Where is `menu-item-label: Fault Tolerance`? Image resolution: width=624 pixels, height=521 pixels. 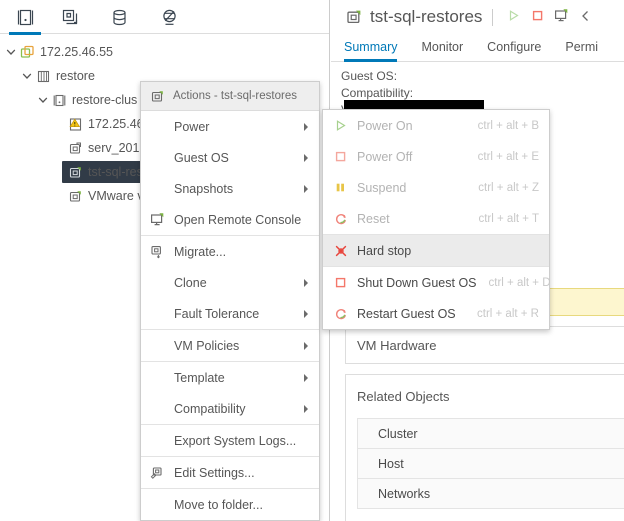
menu-item-label: Fault Tolerance is located at coordinates (217, 313).